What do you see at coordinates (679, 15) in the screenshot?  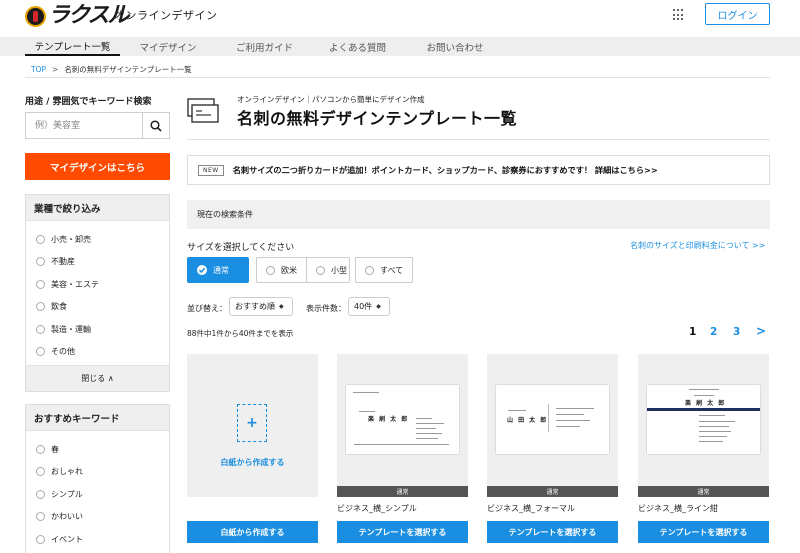 I see `apps-grid-icon` at bounding box center [679, 15].